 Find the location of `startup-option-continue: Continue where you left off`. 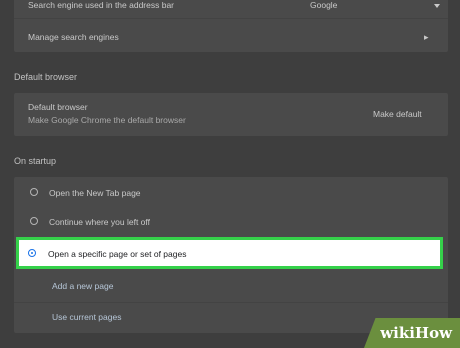

startup-option-continue: Continue where you left off is located at coordinates (231, 222).